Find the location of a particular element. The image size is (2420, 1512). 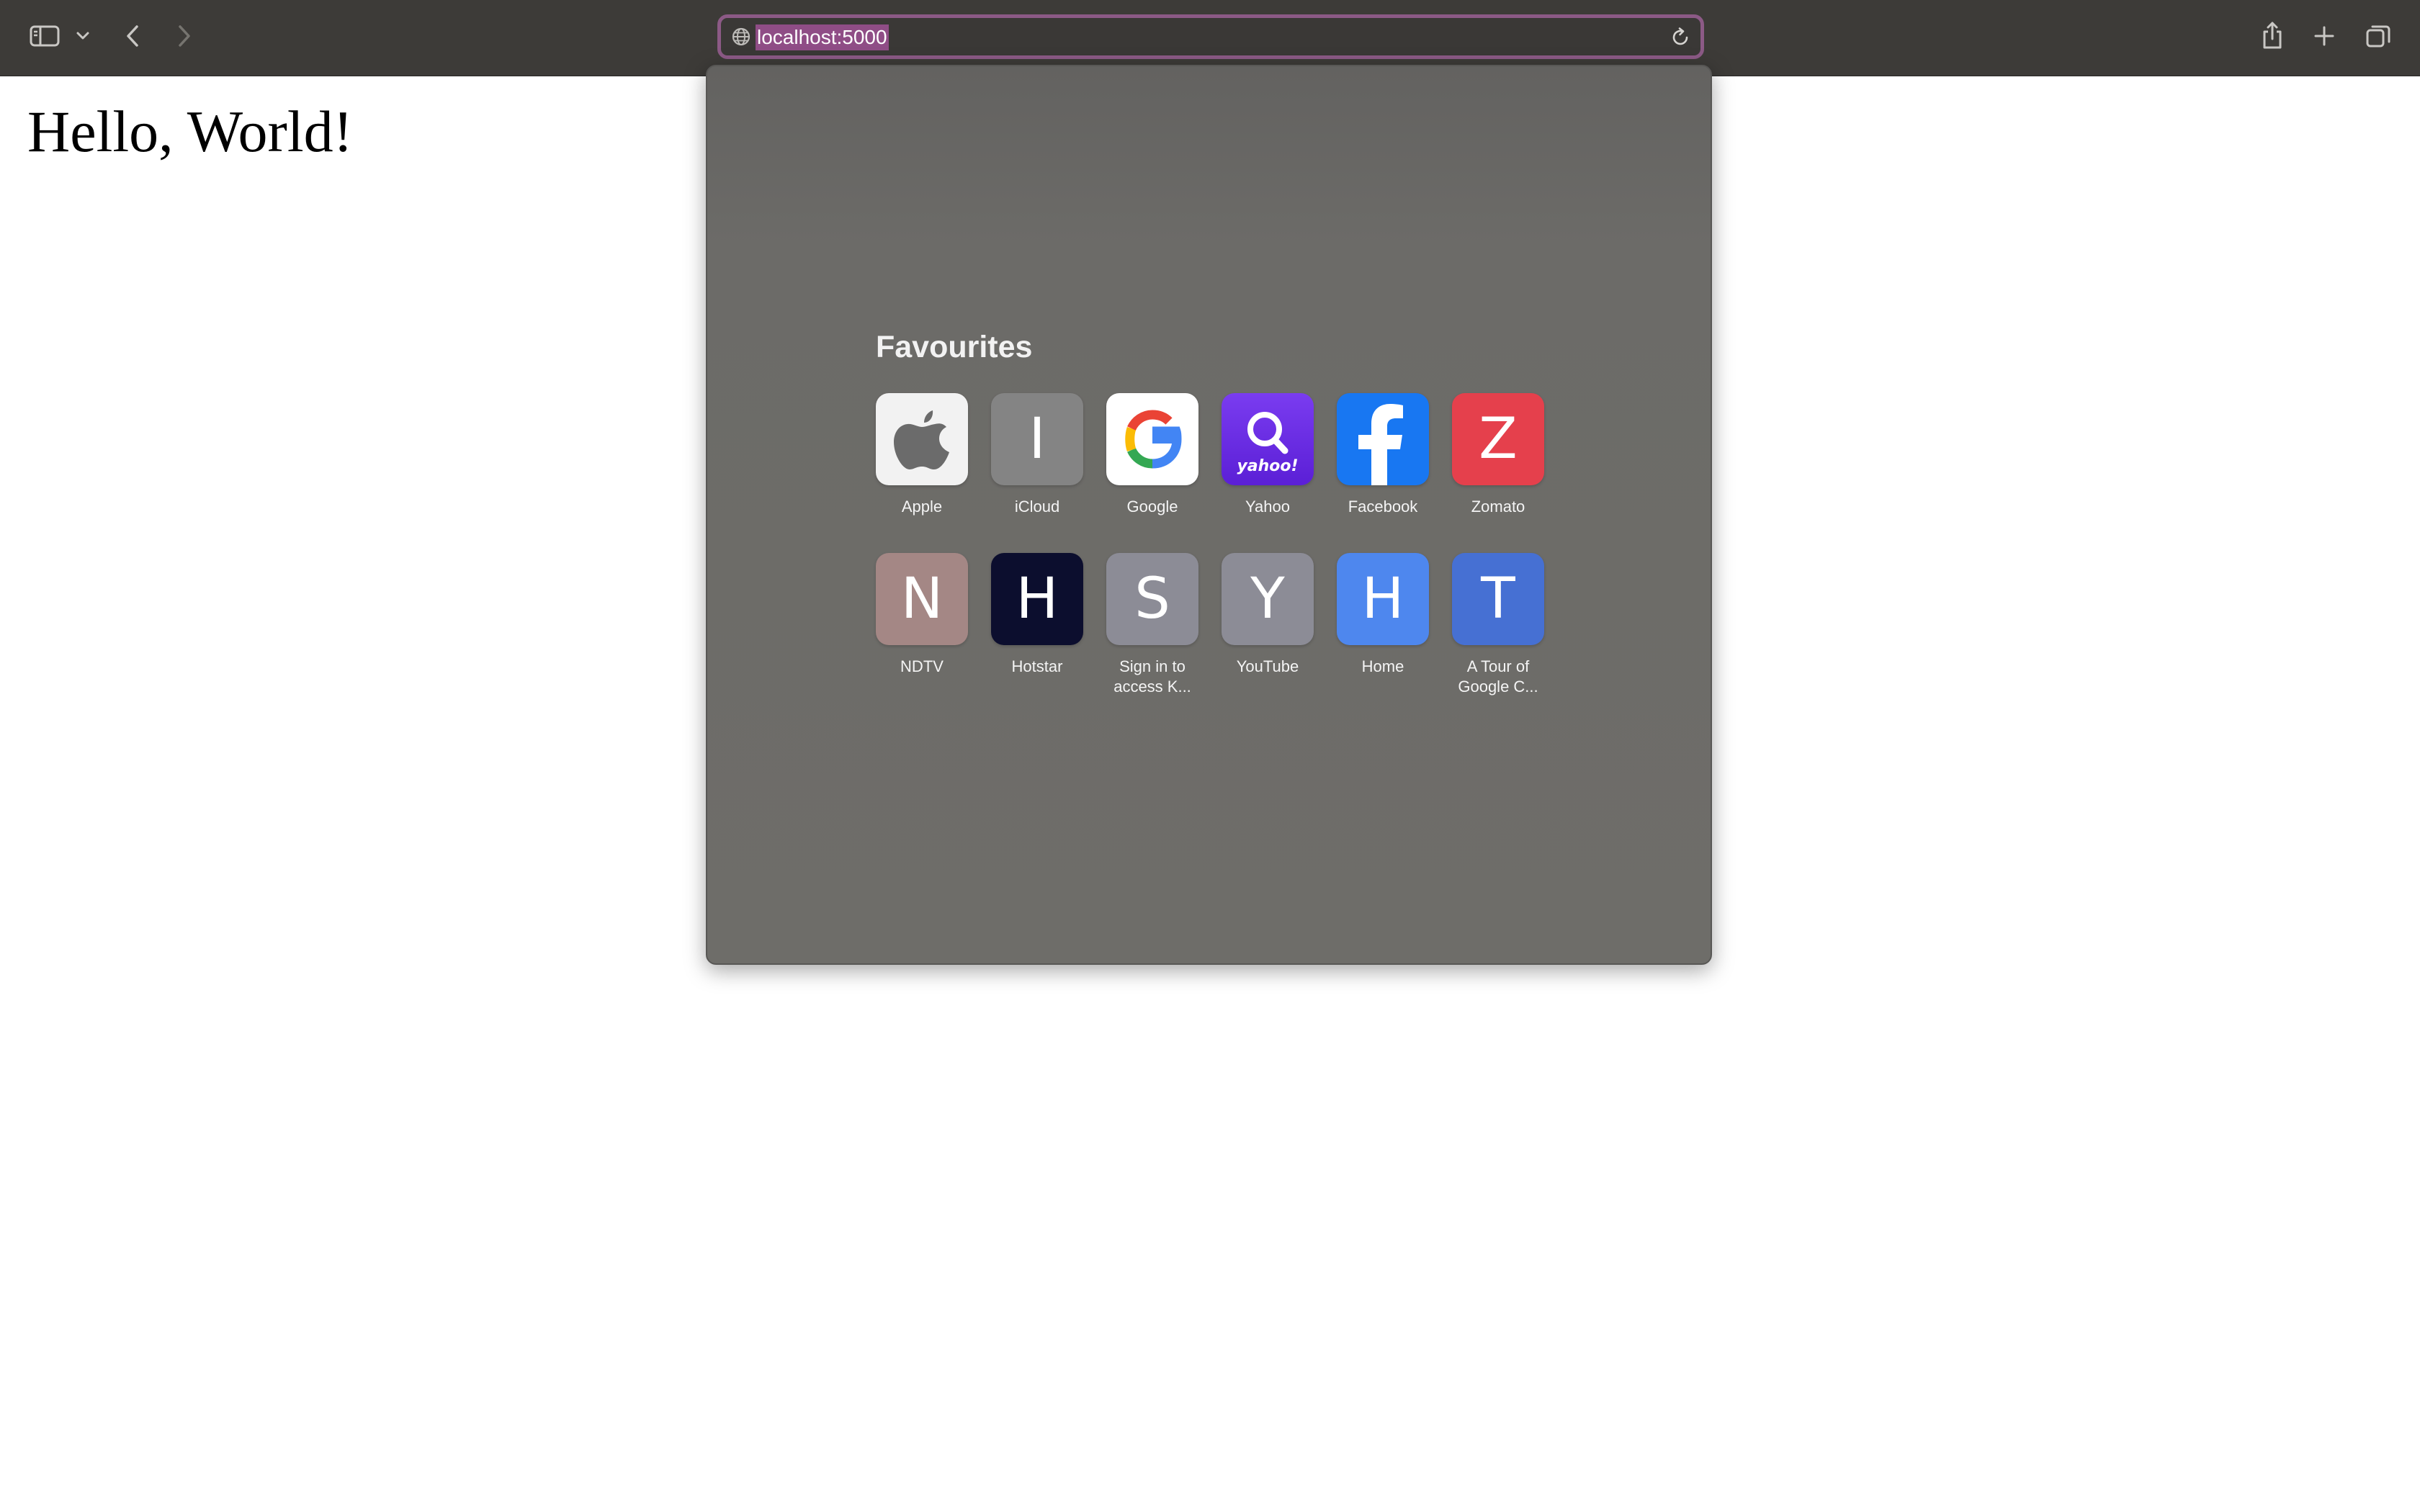

favourite-letter: Y is located at coordinates (1267, 599).